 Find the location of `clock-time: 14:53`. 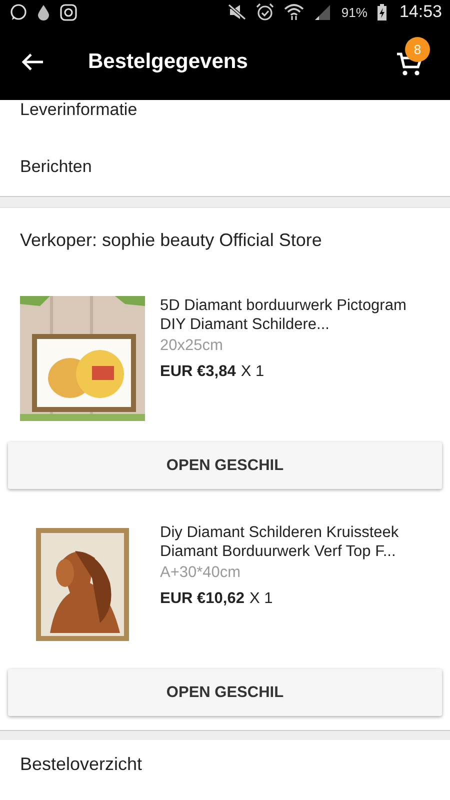

clock-time: 14:53 is located at coordinates (420, 12).